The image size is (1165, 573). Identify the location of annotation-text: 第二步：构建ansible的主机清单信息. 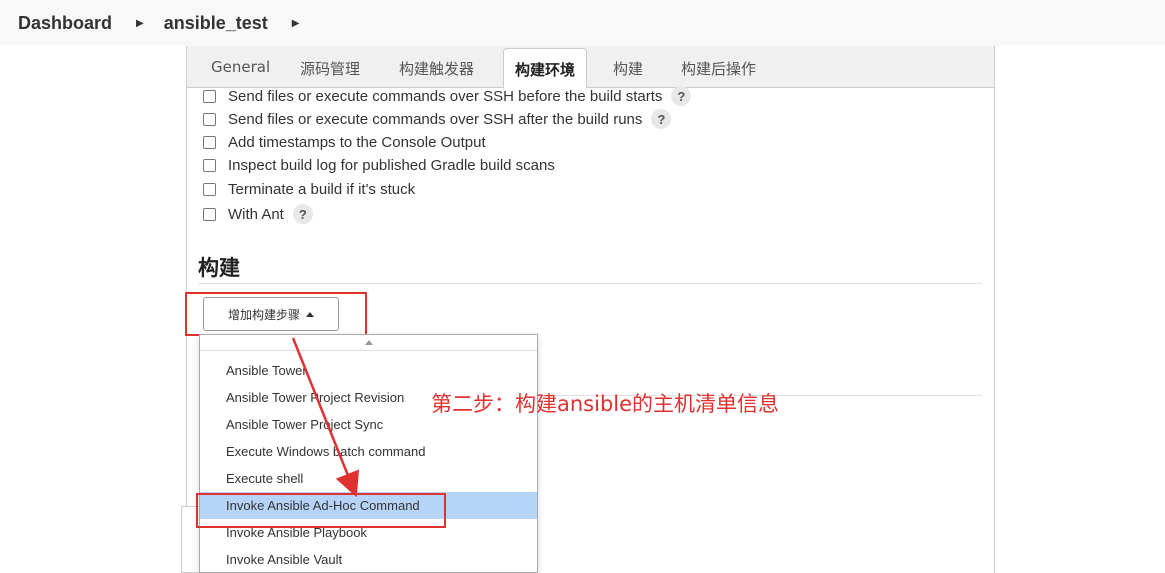
(605, 404).